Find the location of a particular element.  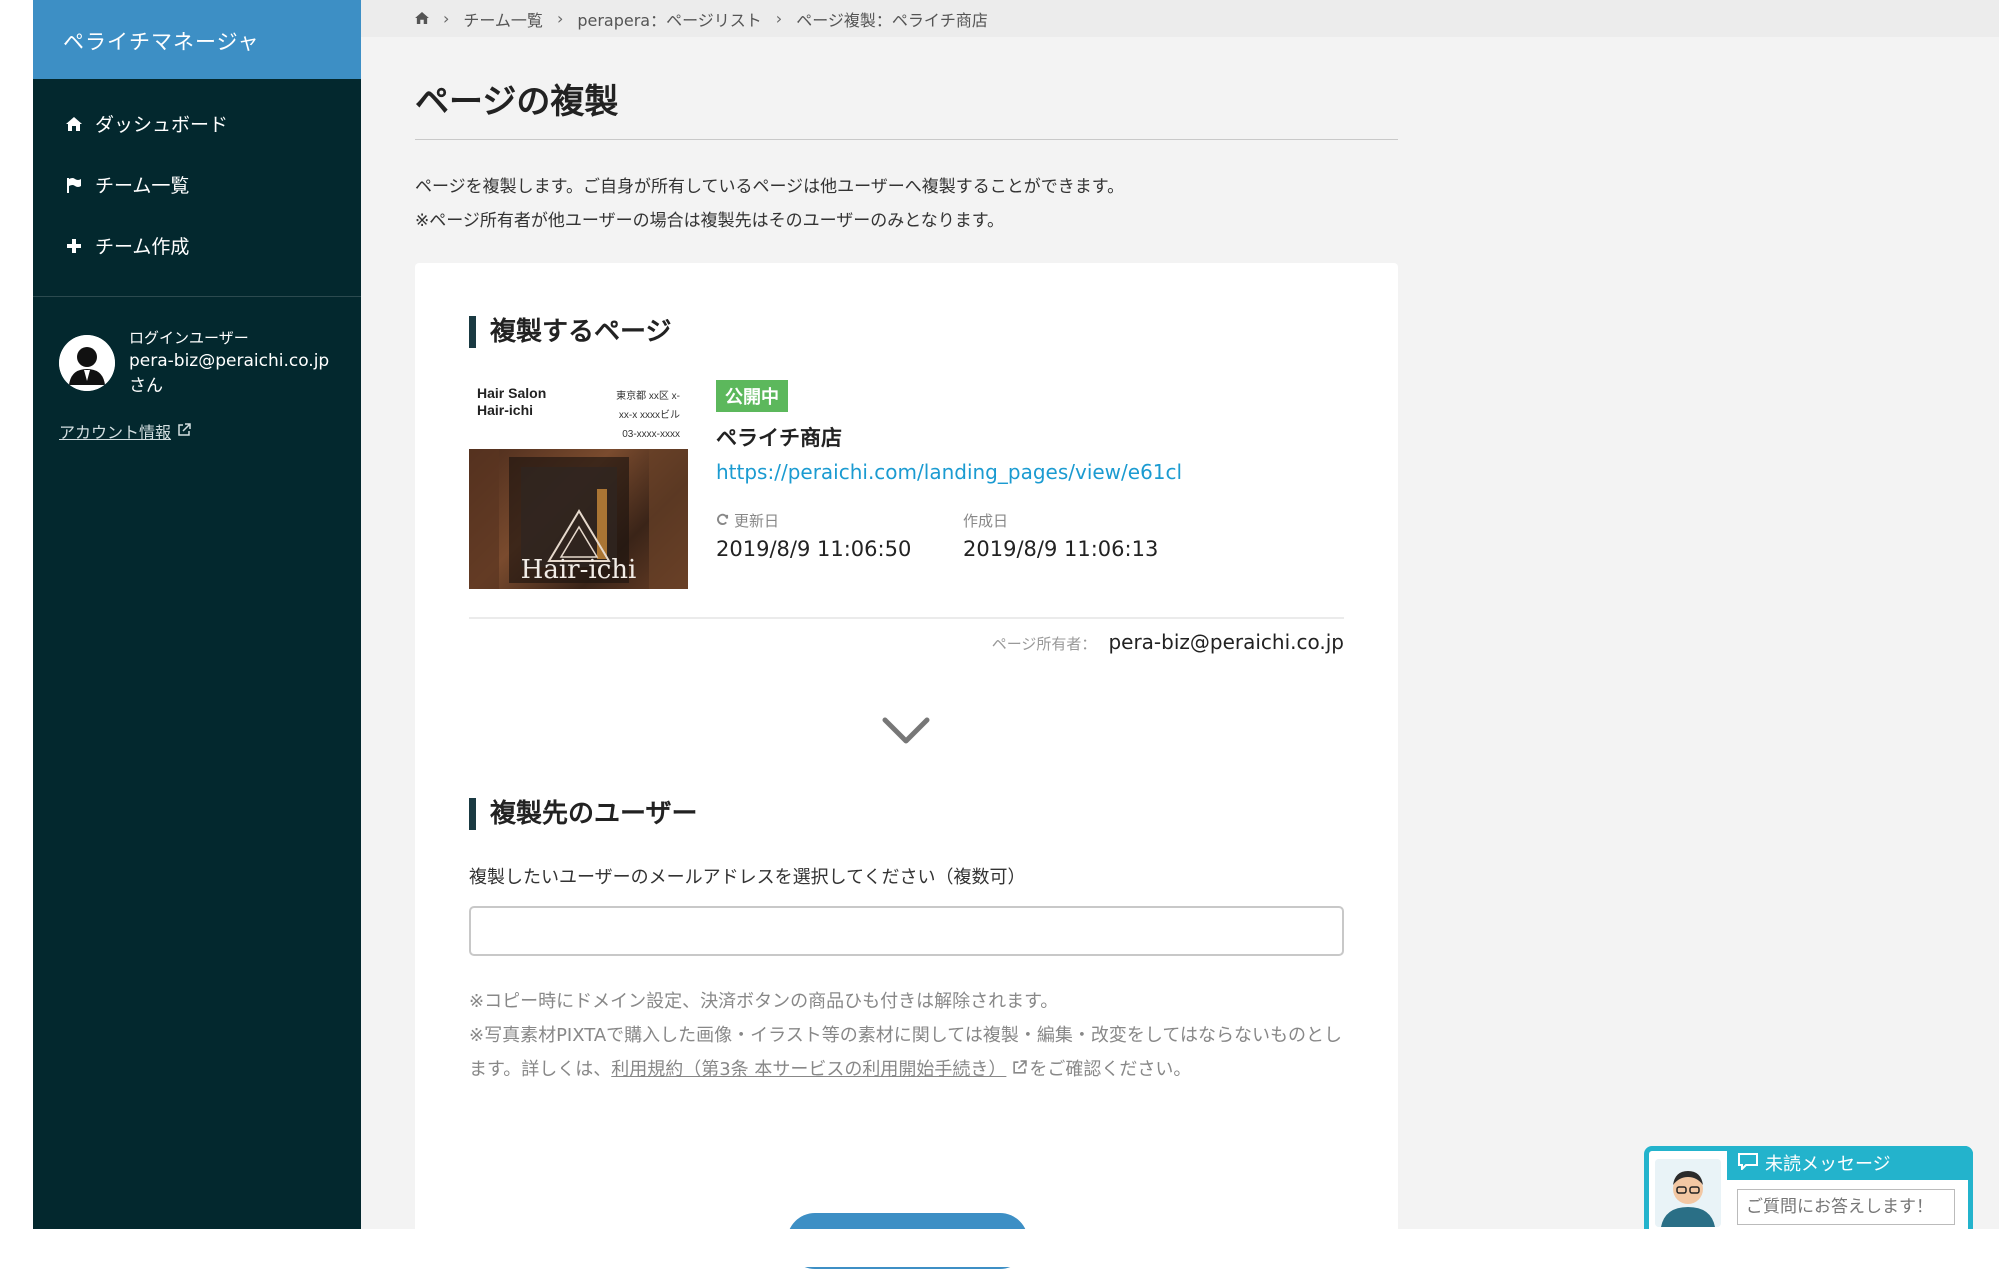

terms-link: 利用規約（第3条 本サービスの利用開始手続き） is located at coordinates (808, 1069).